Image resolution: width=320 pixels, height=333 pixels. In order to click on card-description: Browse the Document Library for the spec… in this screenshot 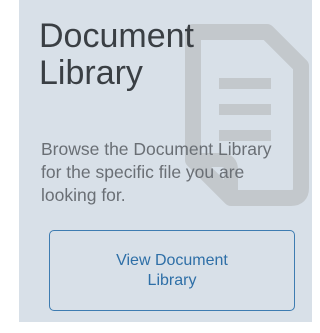, I will do `click(156, 172)`.